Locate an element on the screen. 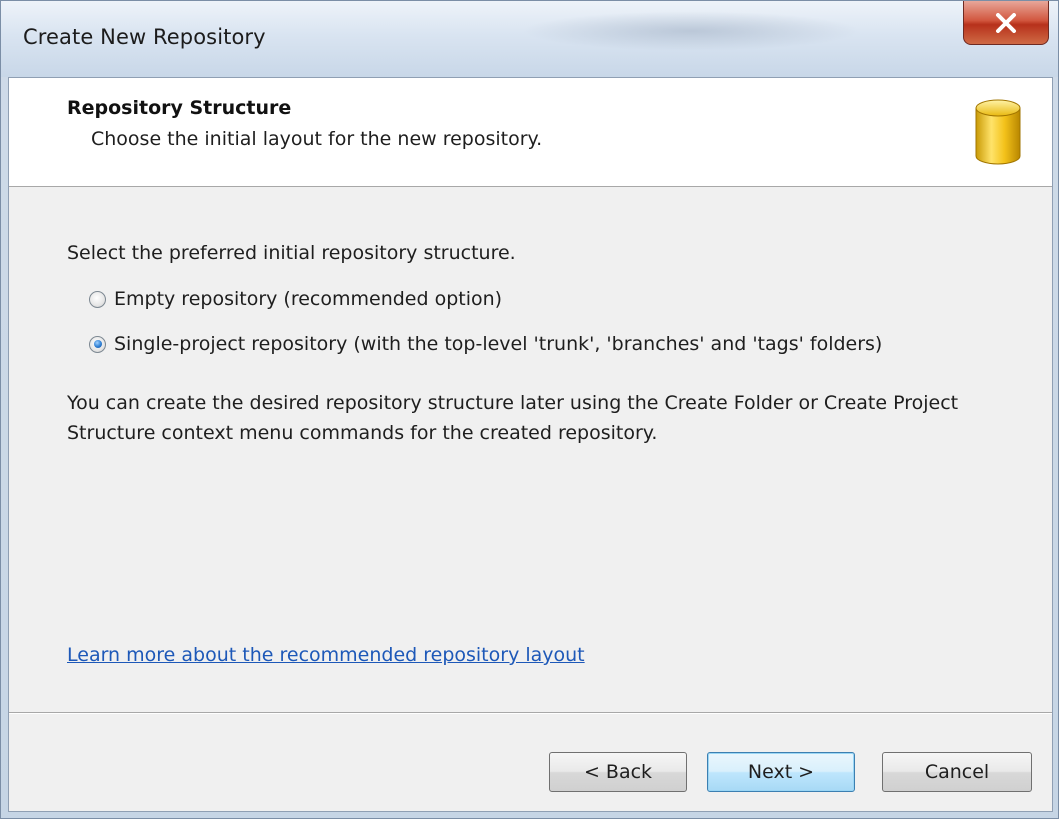  radio-empty-repository: Empty repository (recommended option) is located at coordinates (295, 299).